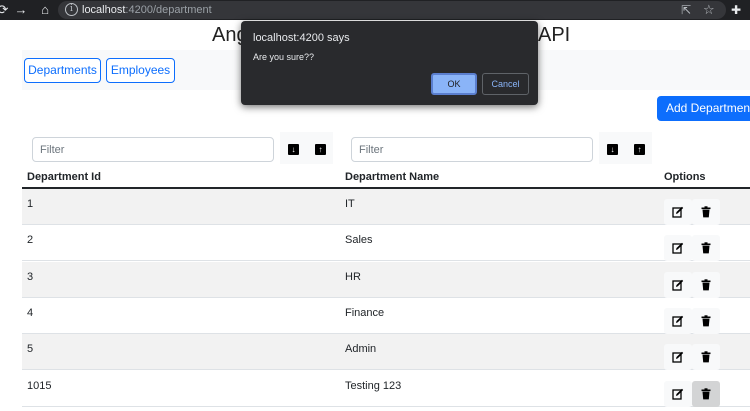  What do you see at coordinates (301, 38) in the screenshot?
I see `dialog-title: localhost:4200 says` at bounding box center [301, 38].